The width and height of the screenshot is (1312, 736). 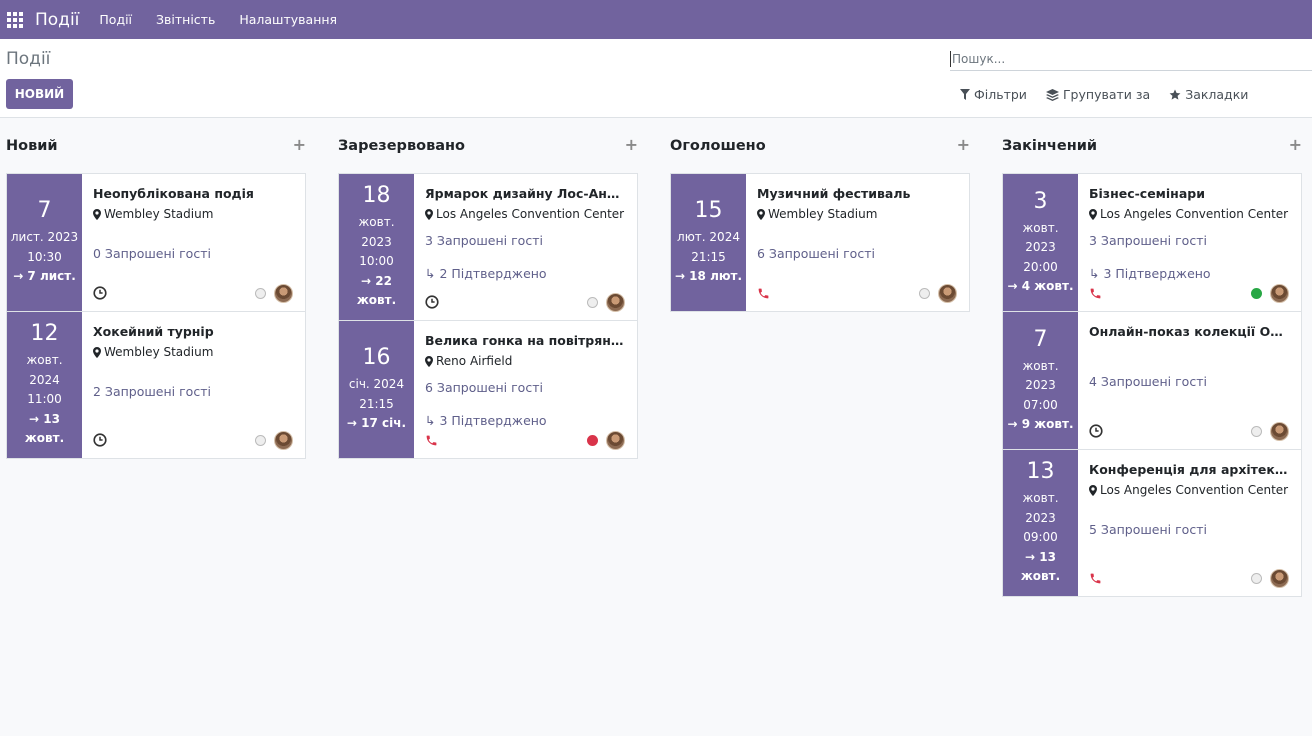 What do you see at coordinates (1040, 404) in the screenshot?
I see `event-date-line: 07:00` at bounding box center [1040, 404].